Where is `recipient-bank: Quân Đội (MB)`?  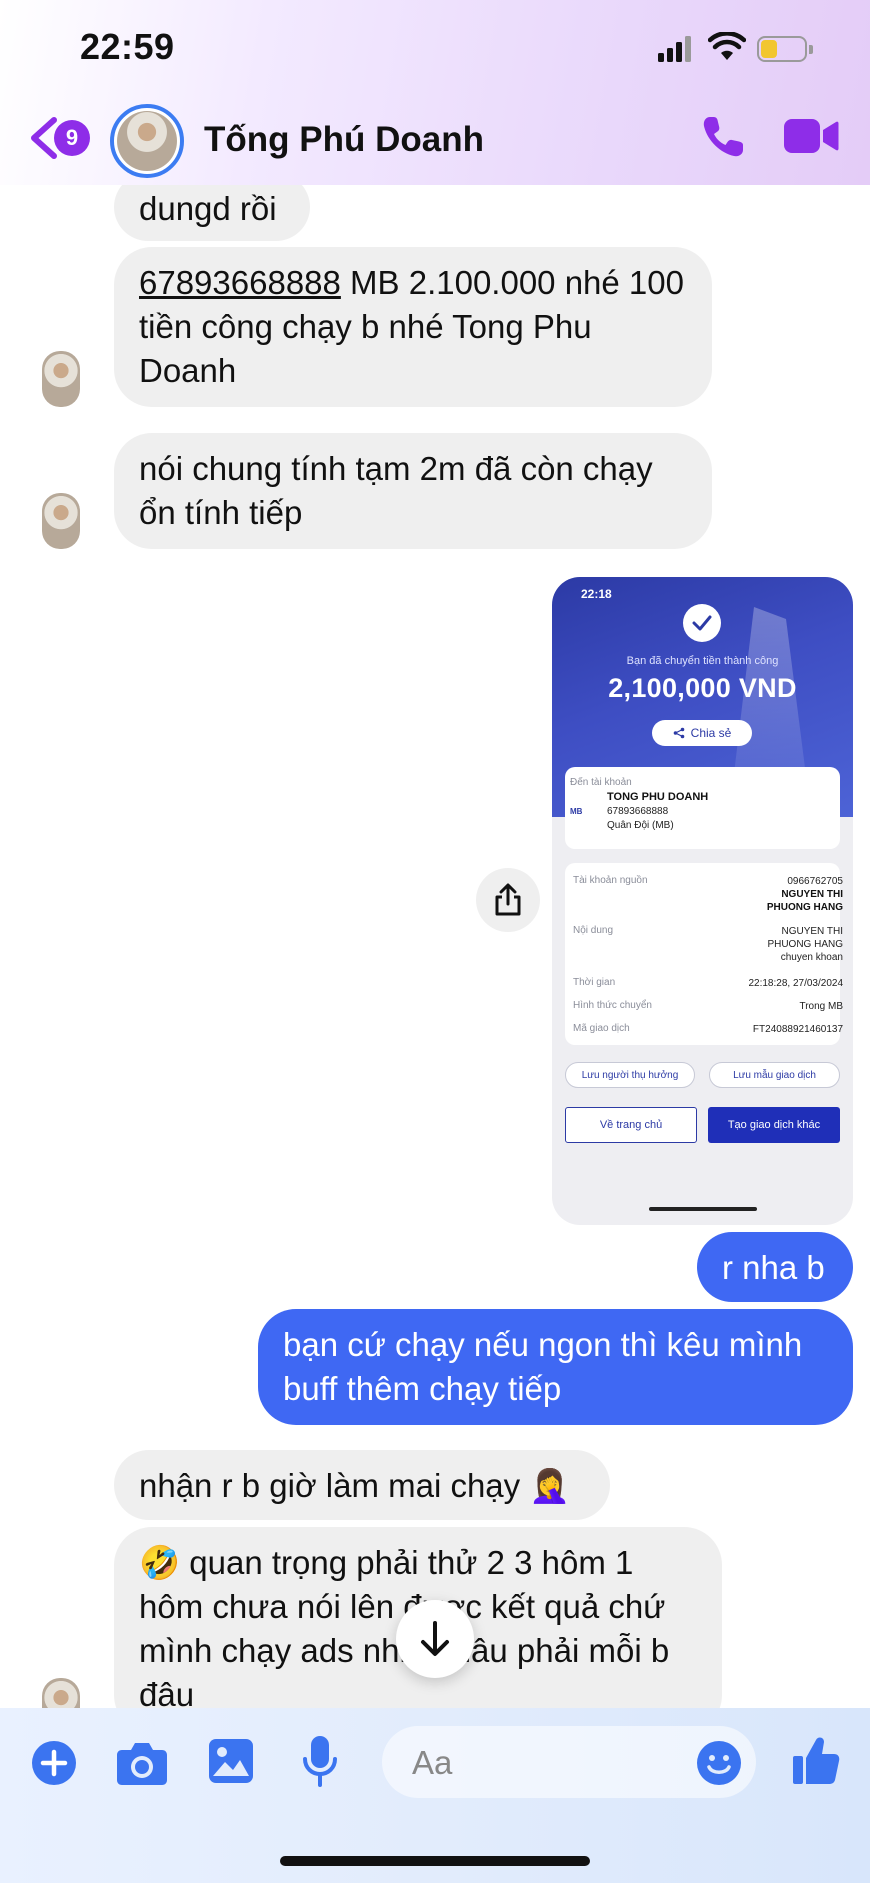 recipient-bank: Quân Đội (MB) is located at coordinates (640, 825).